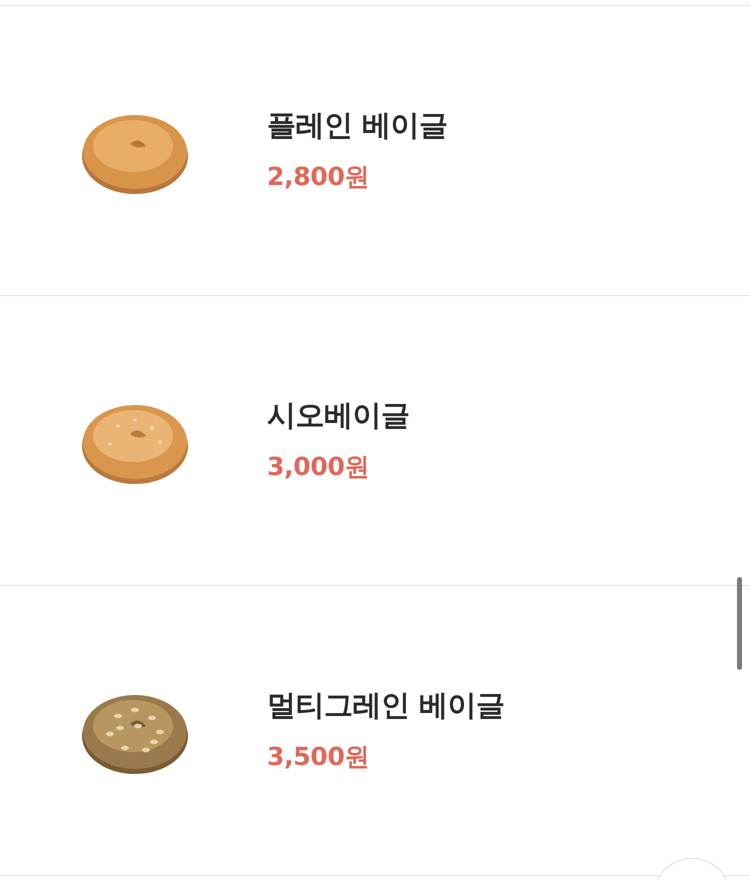 The height and width of the screenshot is (880, 750). I want to click on product-price: 3,500원, so click(318, 757).